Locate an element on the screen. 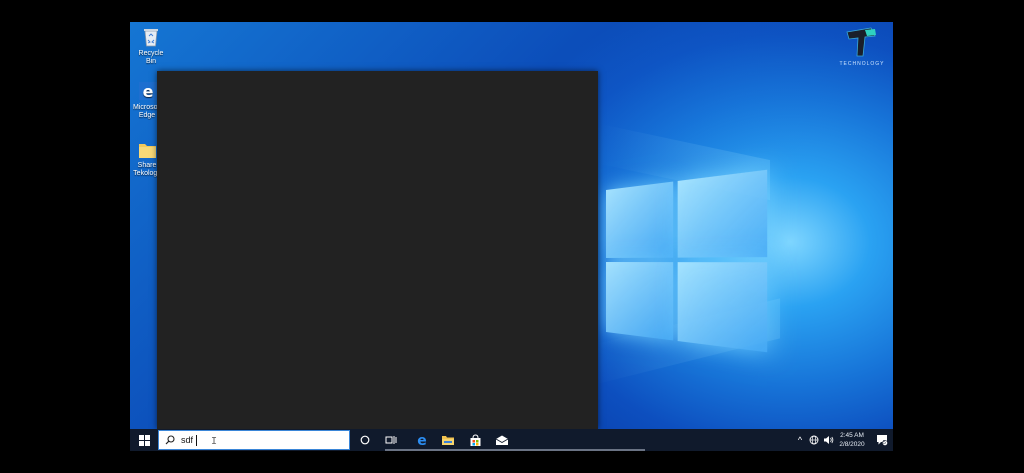 The height and width of the screenshot is (473, 1024). network-button is located at coordinates (814, 440).